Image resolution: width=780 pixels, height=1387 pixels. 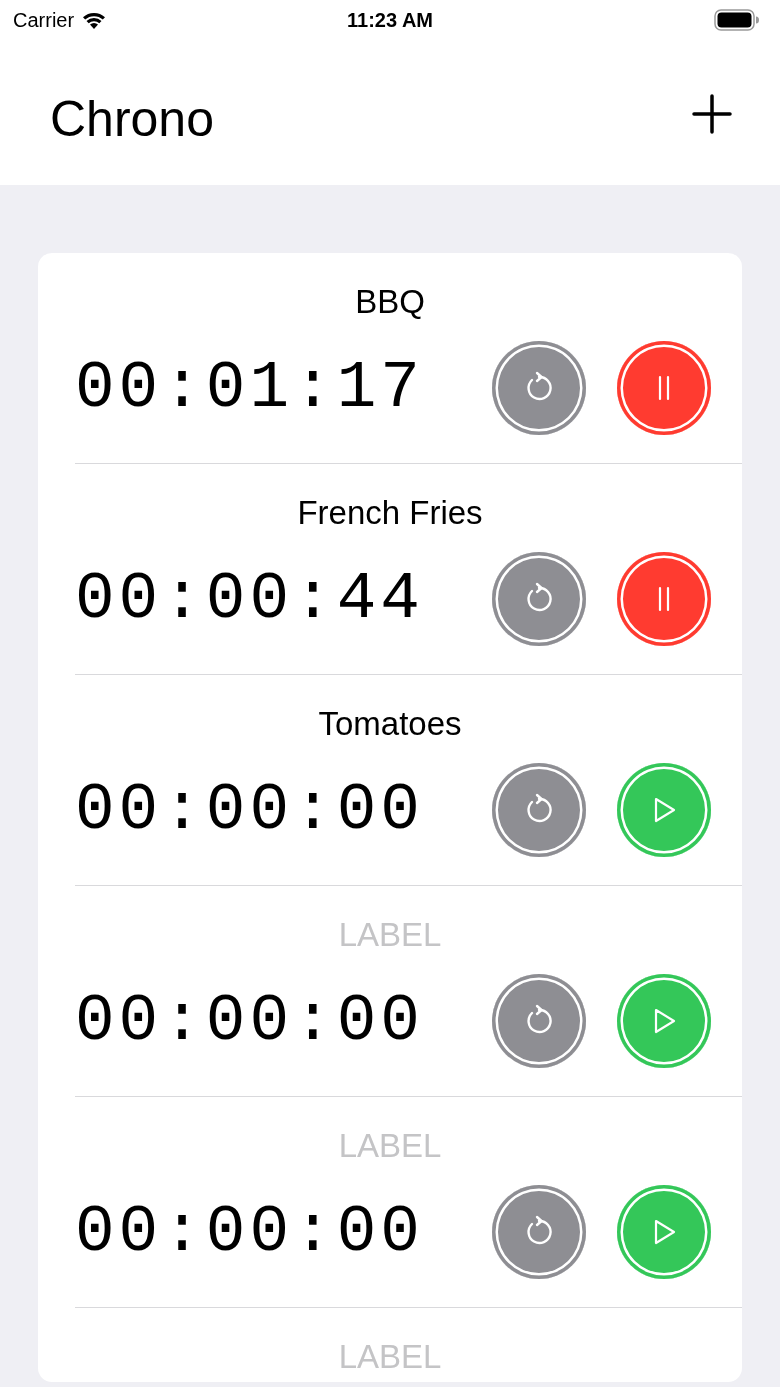 I want to click on timer-time: 00:00:44, so click(x=250, y=599).